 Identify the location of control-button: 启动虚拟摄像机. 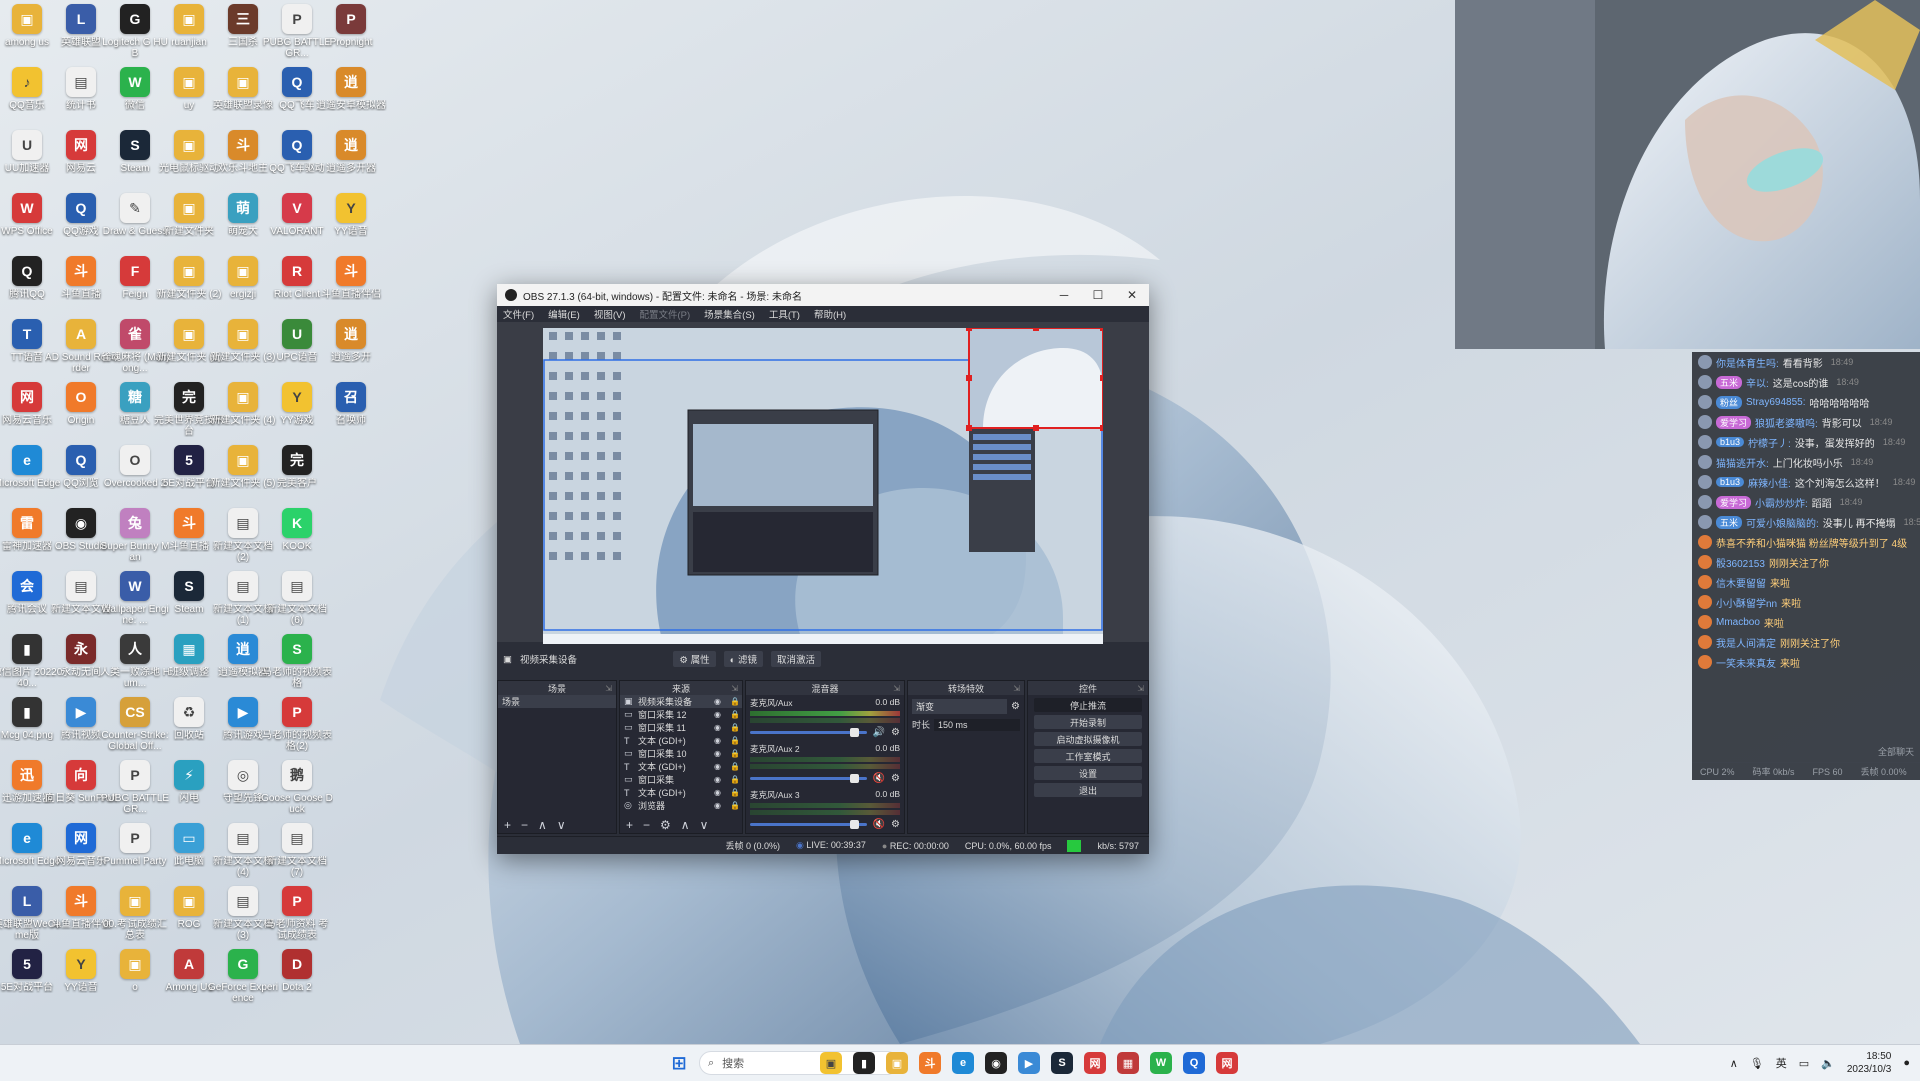
(1088, 739).